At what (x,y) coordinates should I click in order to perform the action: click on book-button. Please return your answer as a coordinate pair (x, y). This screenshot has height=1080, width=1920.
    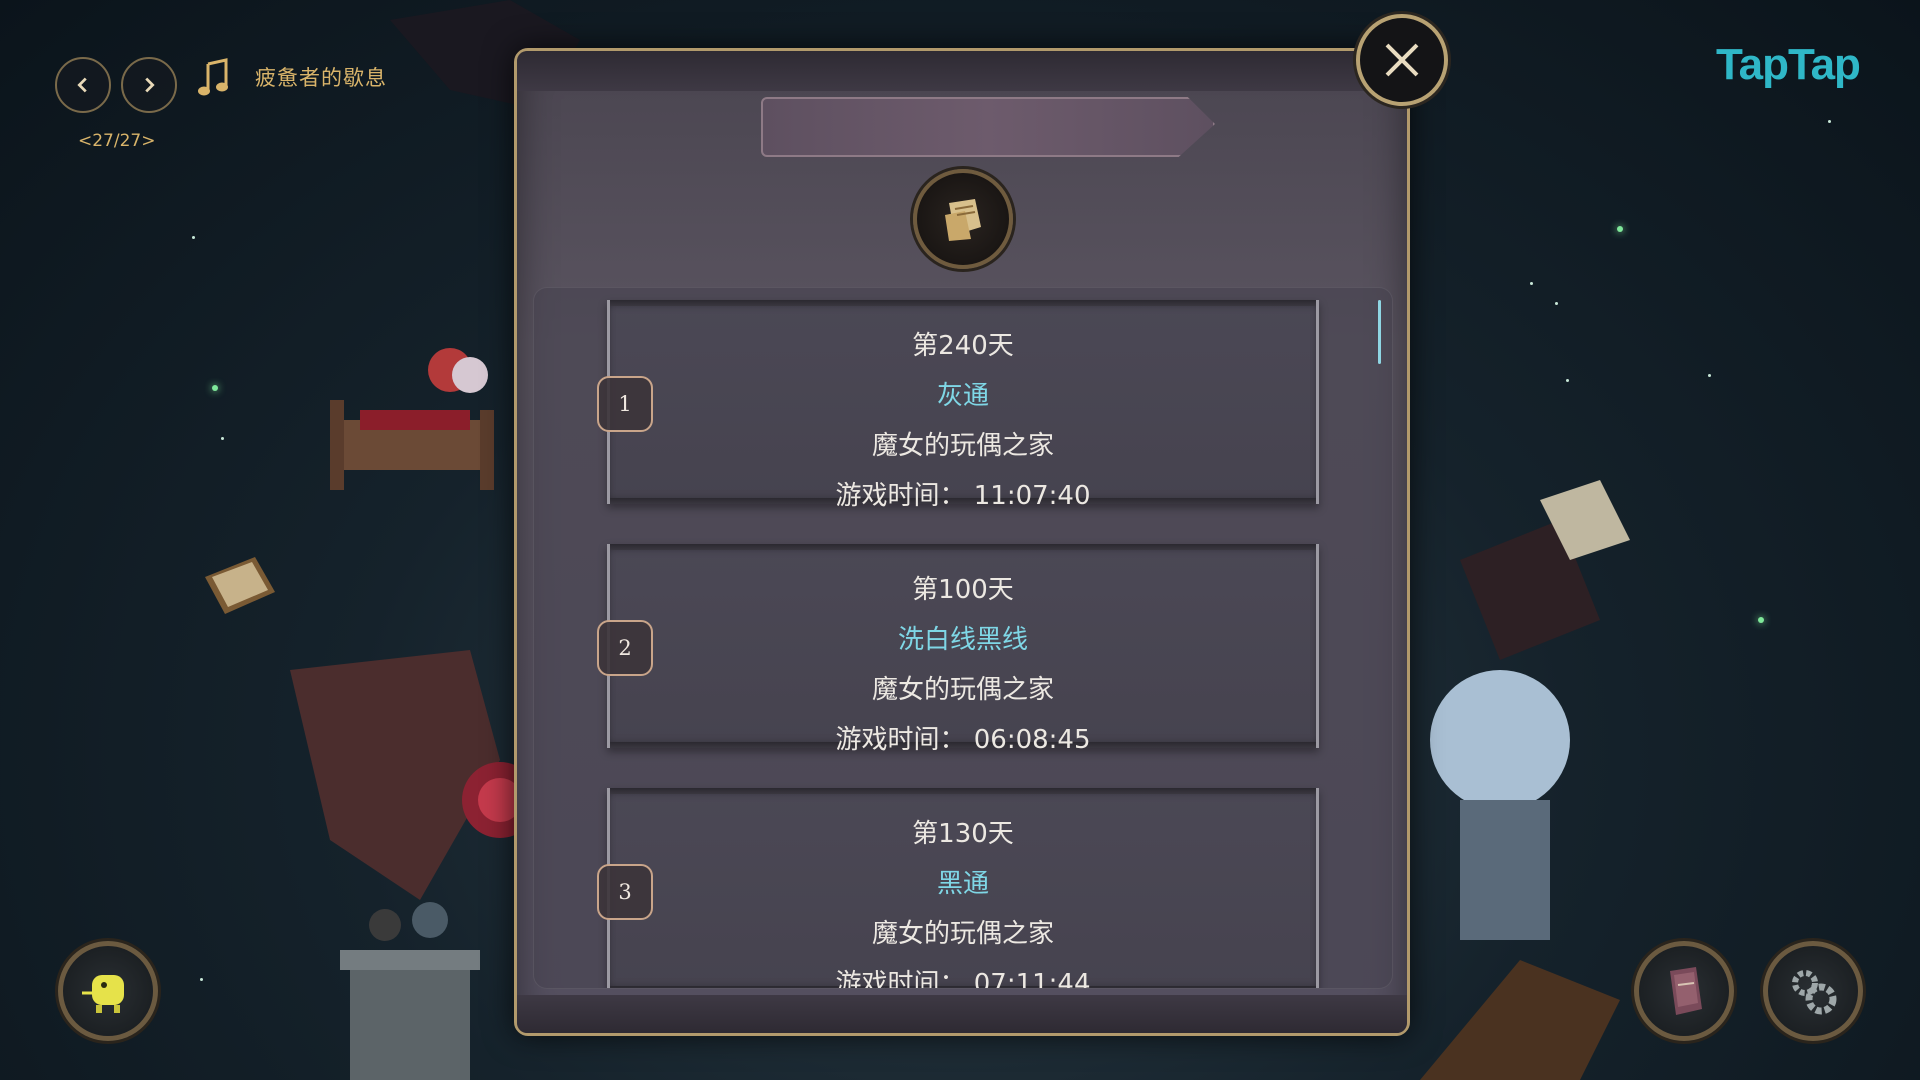
    Looking at the image, I should click on (1684, 991).